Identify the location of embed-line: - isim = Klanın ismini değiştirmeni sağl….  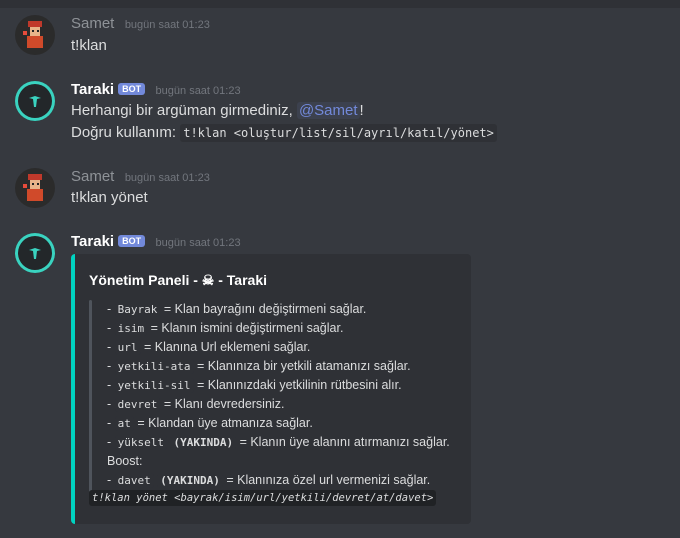
(225, 328).